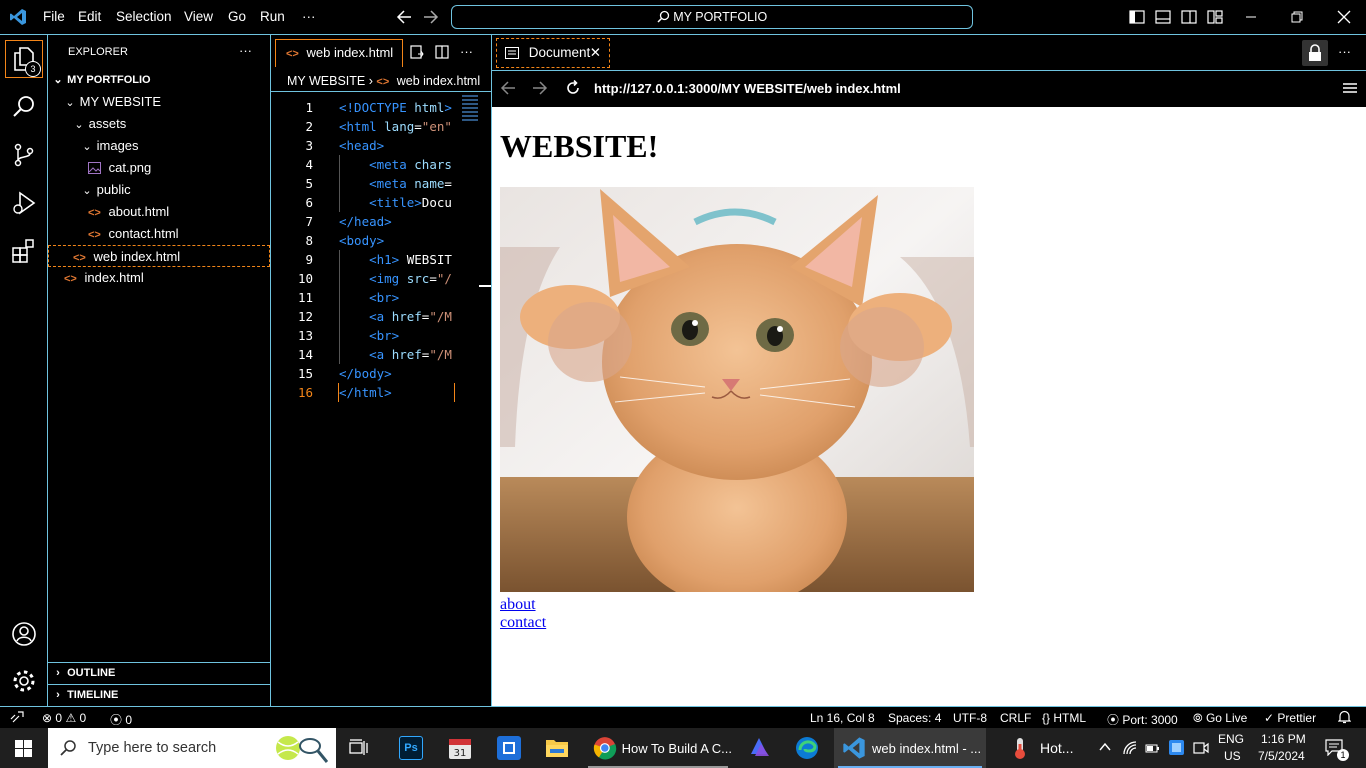 The height and width of the screenshot is (768, 1366). What do you see at coordinates (404, 17) in the screenshot?
I see `back-arrow-icon` at bounding box center [404, 17].